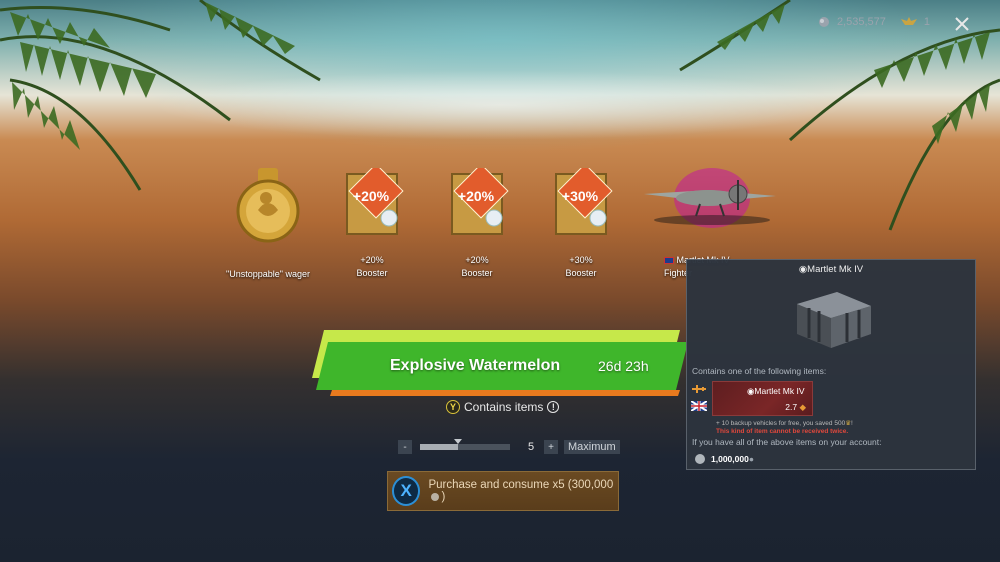  I want to click on purchase-label: Purchase and consume x5 (300,000), so click(521, 491).